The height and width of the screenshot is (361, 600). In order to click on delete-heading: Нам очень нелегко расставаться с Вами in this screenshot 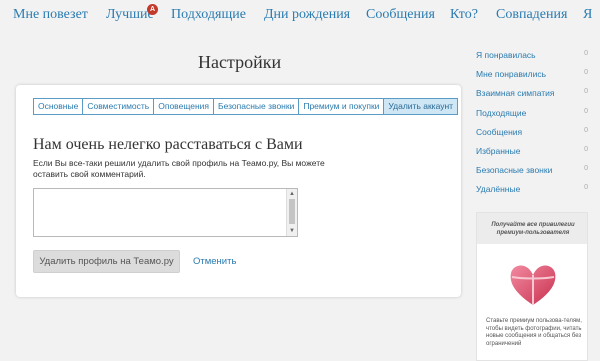, I will do `click(168, 144)`.